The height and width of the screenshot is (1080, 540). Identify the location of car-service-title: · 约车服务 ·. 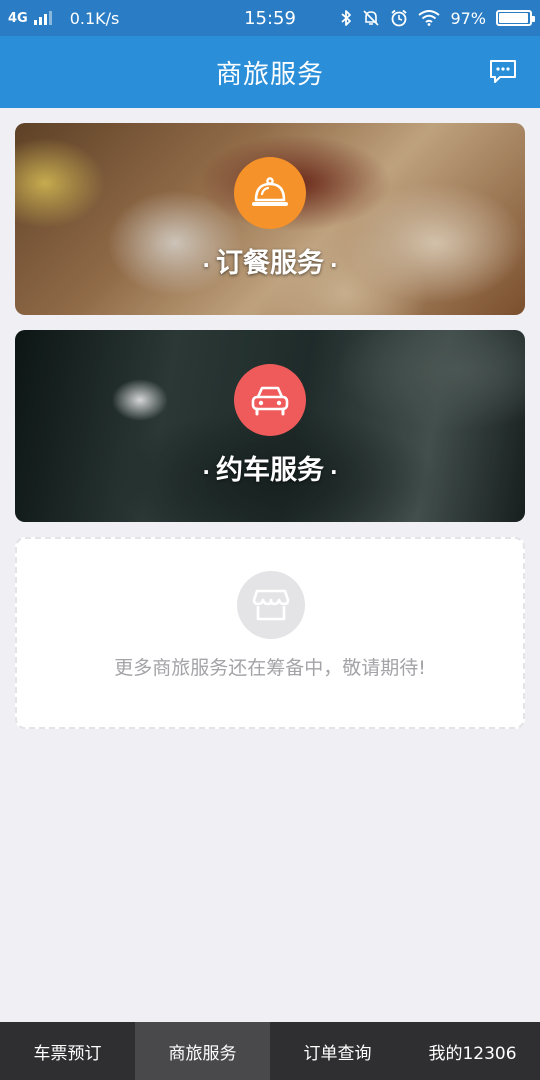
(270, 467).